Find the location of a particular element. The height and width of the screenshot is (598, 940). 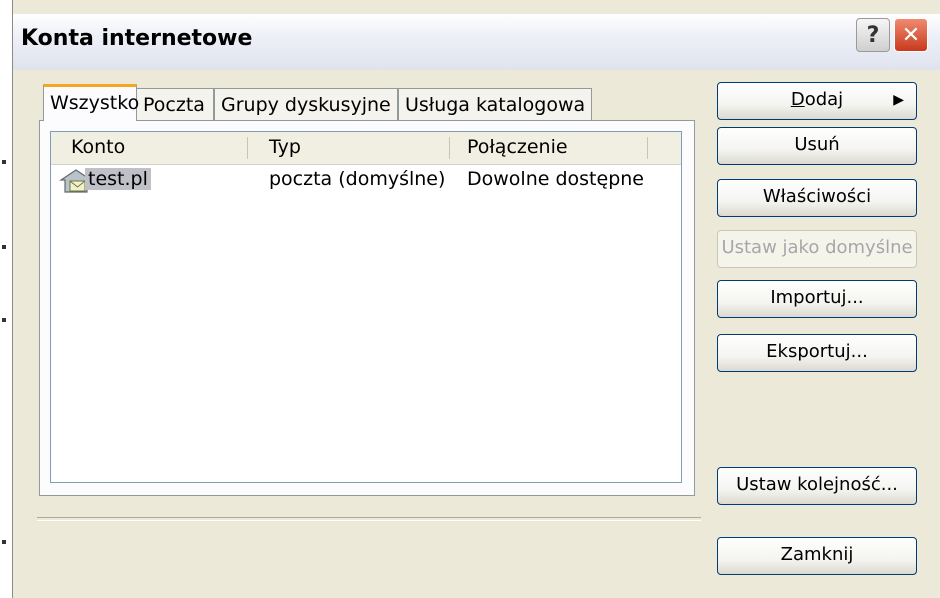

close-icon: ✕ is located at coordinates (911, 35).